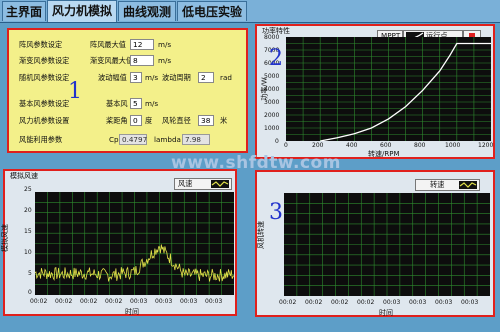 The image size is (500, 332). What do you see at coordinates (206, 77) in the screenshot?
I see `period-input: 2` at bounding box center [206, 77].